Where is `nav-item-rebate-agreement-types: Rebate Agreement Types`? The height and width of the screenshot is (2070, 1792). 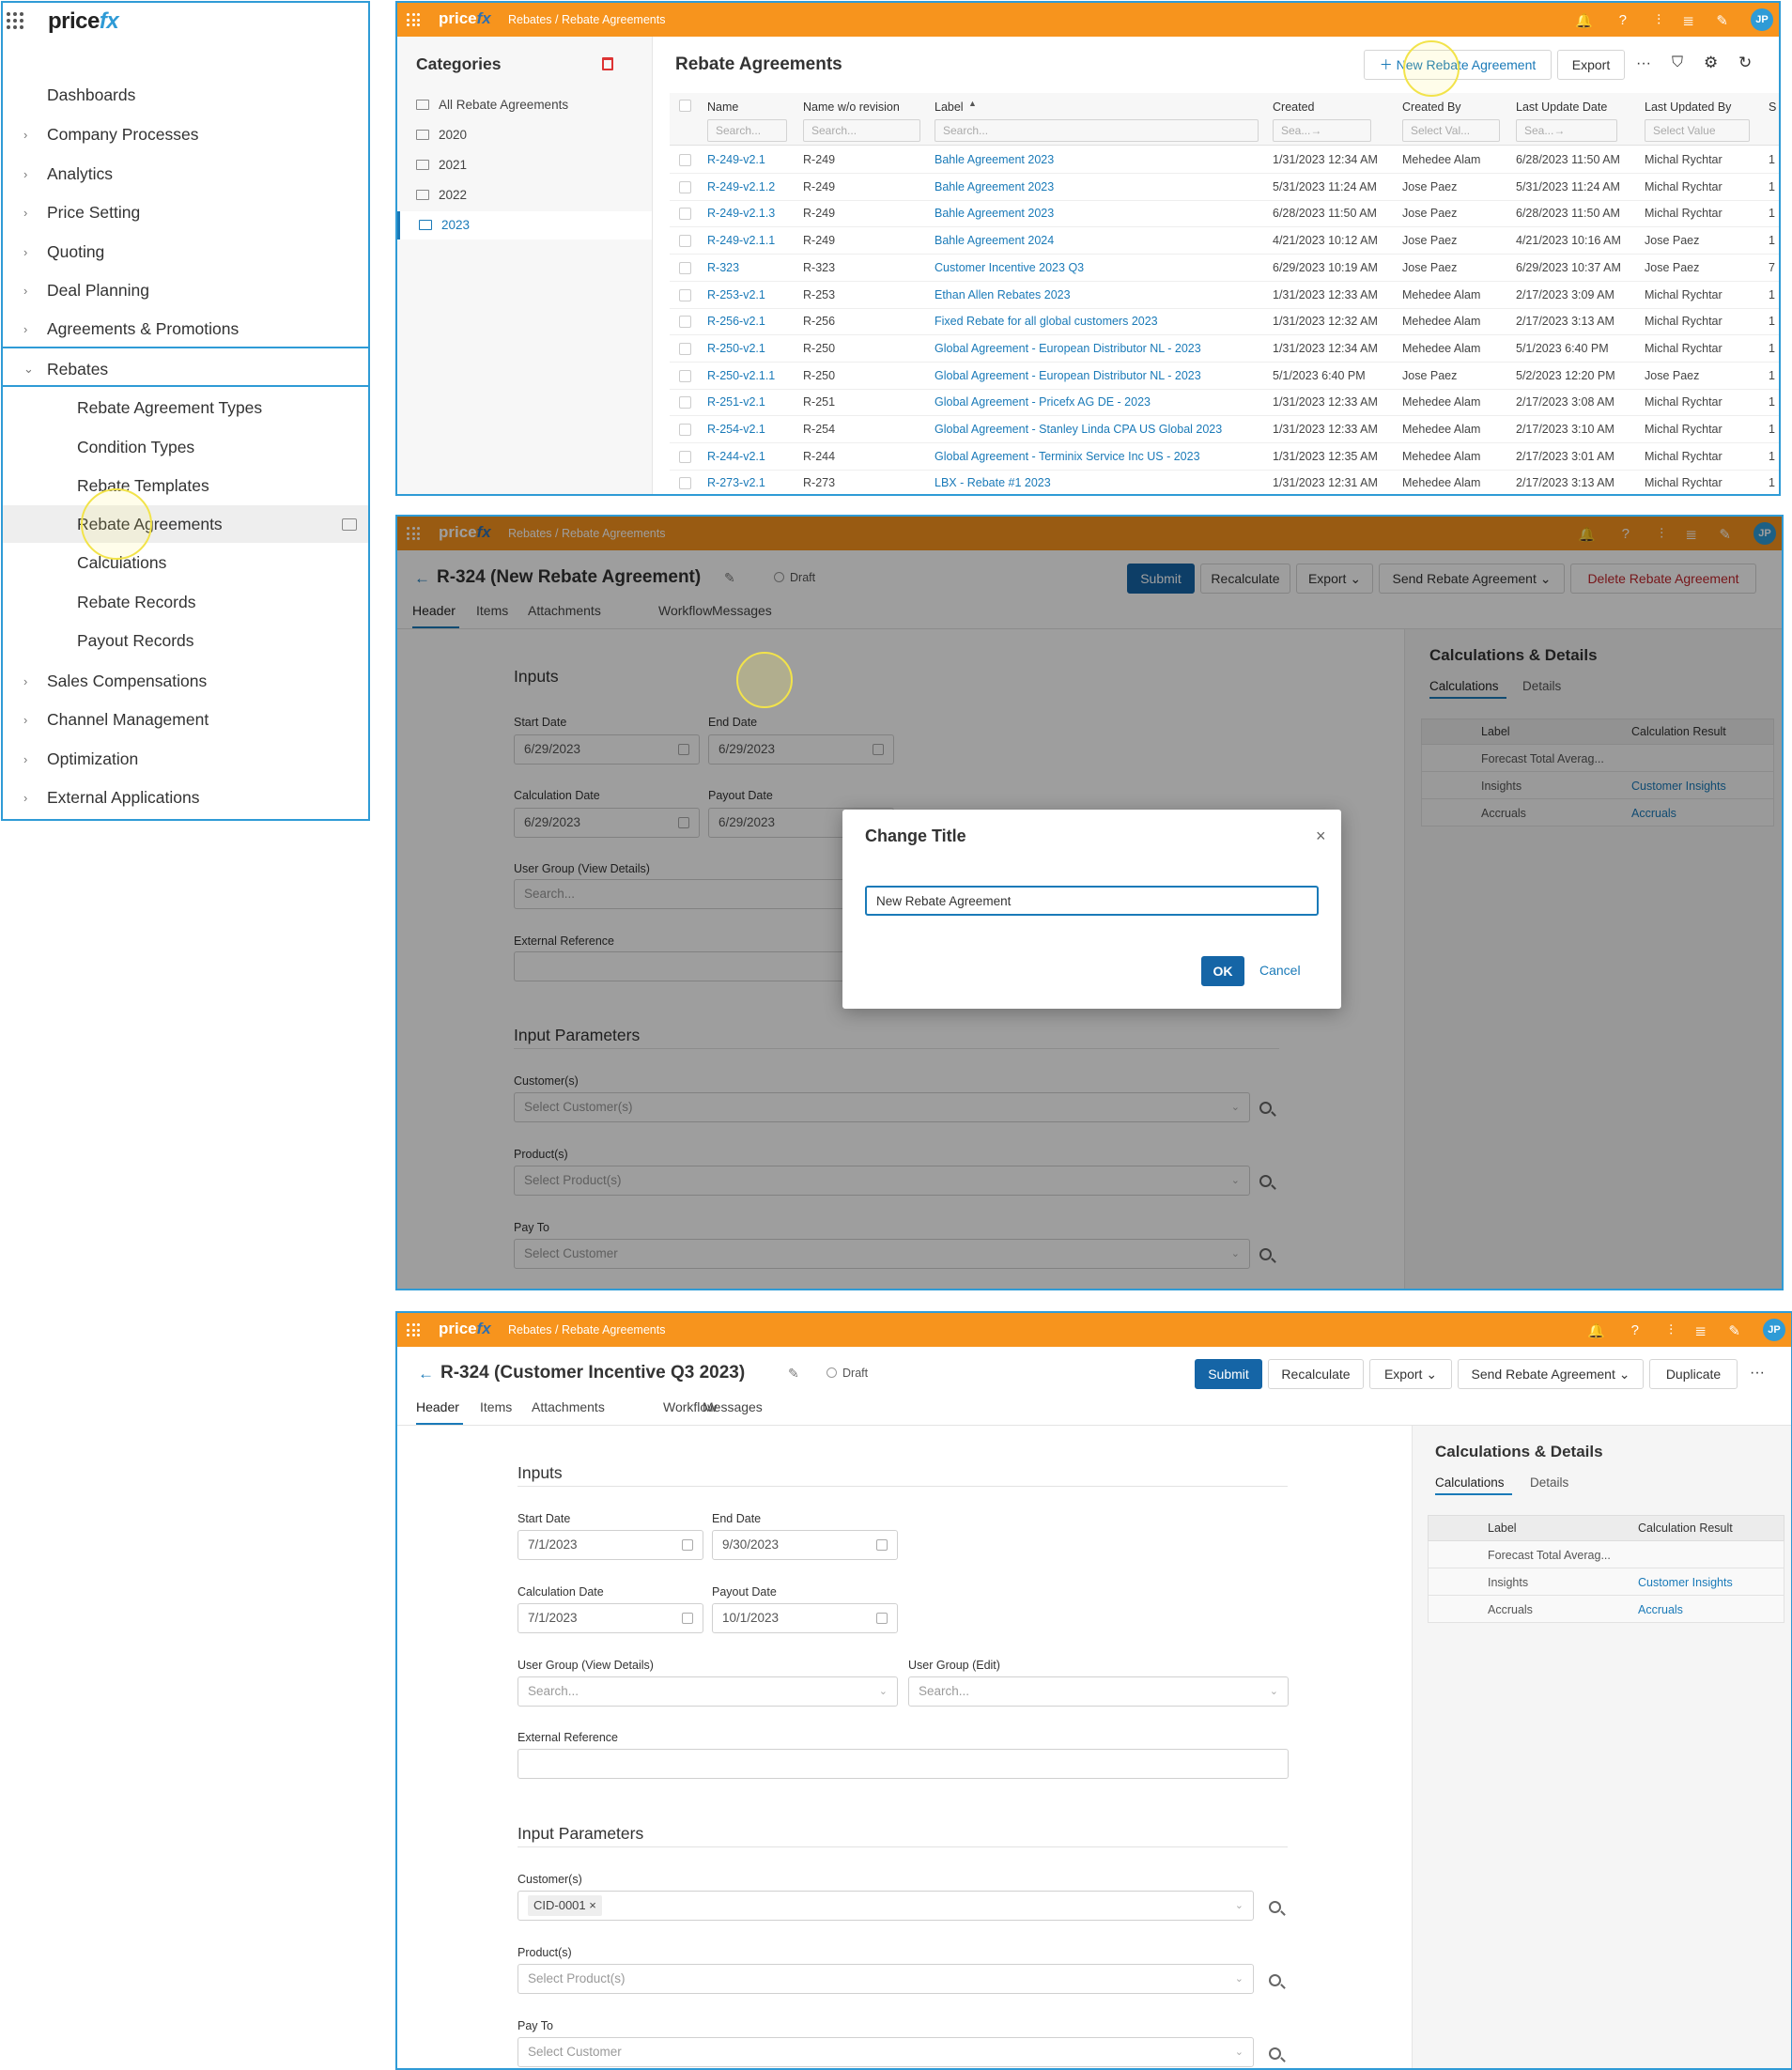
nav-item-rebate-agreement-types: Rebate Agreement Types is located at coordinates (185, 407).